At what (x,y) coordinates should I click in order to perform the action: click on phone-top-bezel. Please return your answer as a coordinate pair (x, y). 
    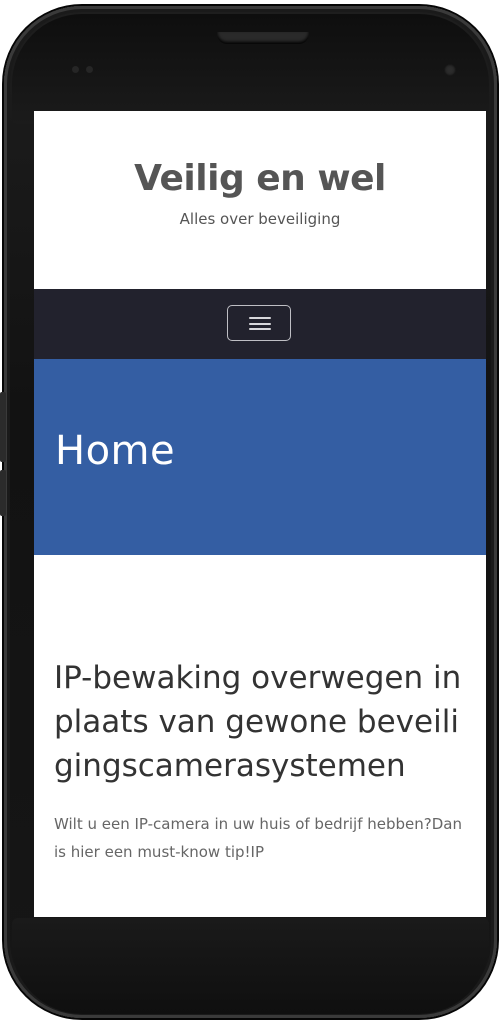
    Looking at the image, I should click on (250, 69).